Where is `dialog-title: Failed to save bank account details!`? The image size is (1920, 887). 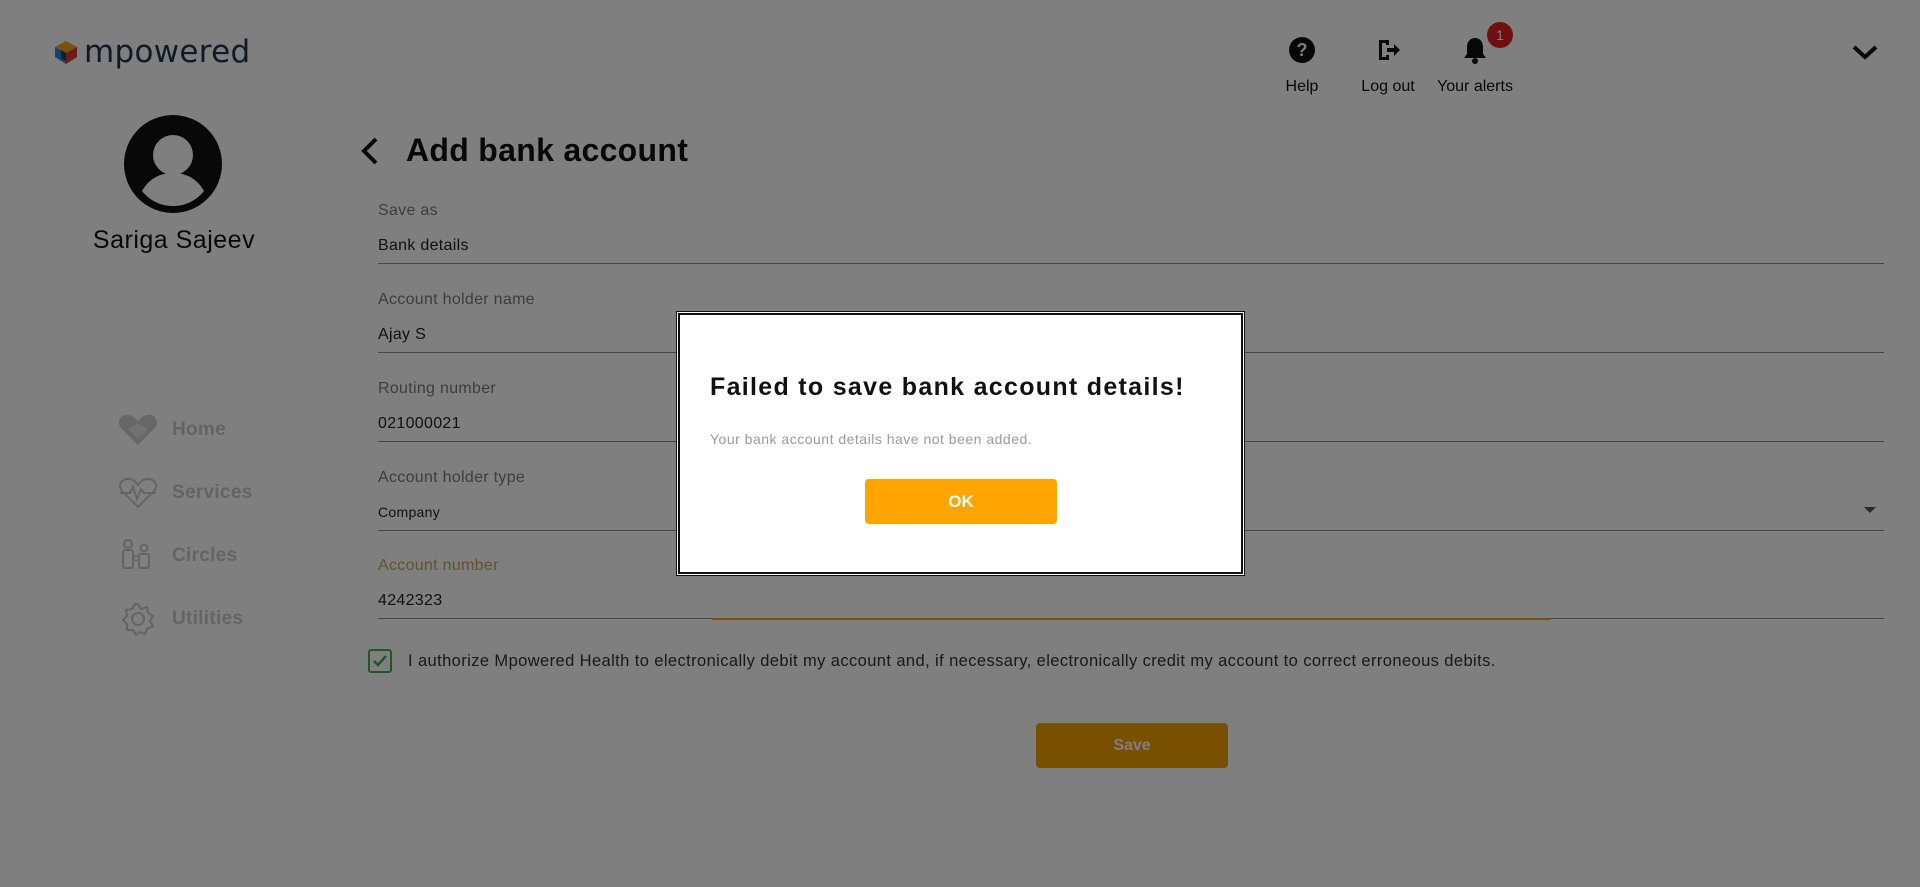 dialog-title: Failed to save bank account details! is located at coordinates (947, 387).